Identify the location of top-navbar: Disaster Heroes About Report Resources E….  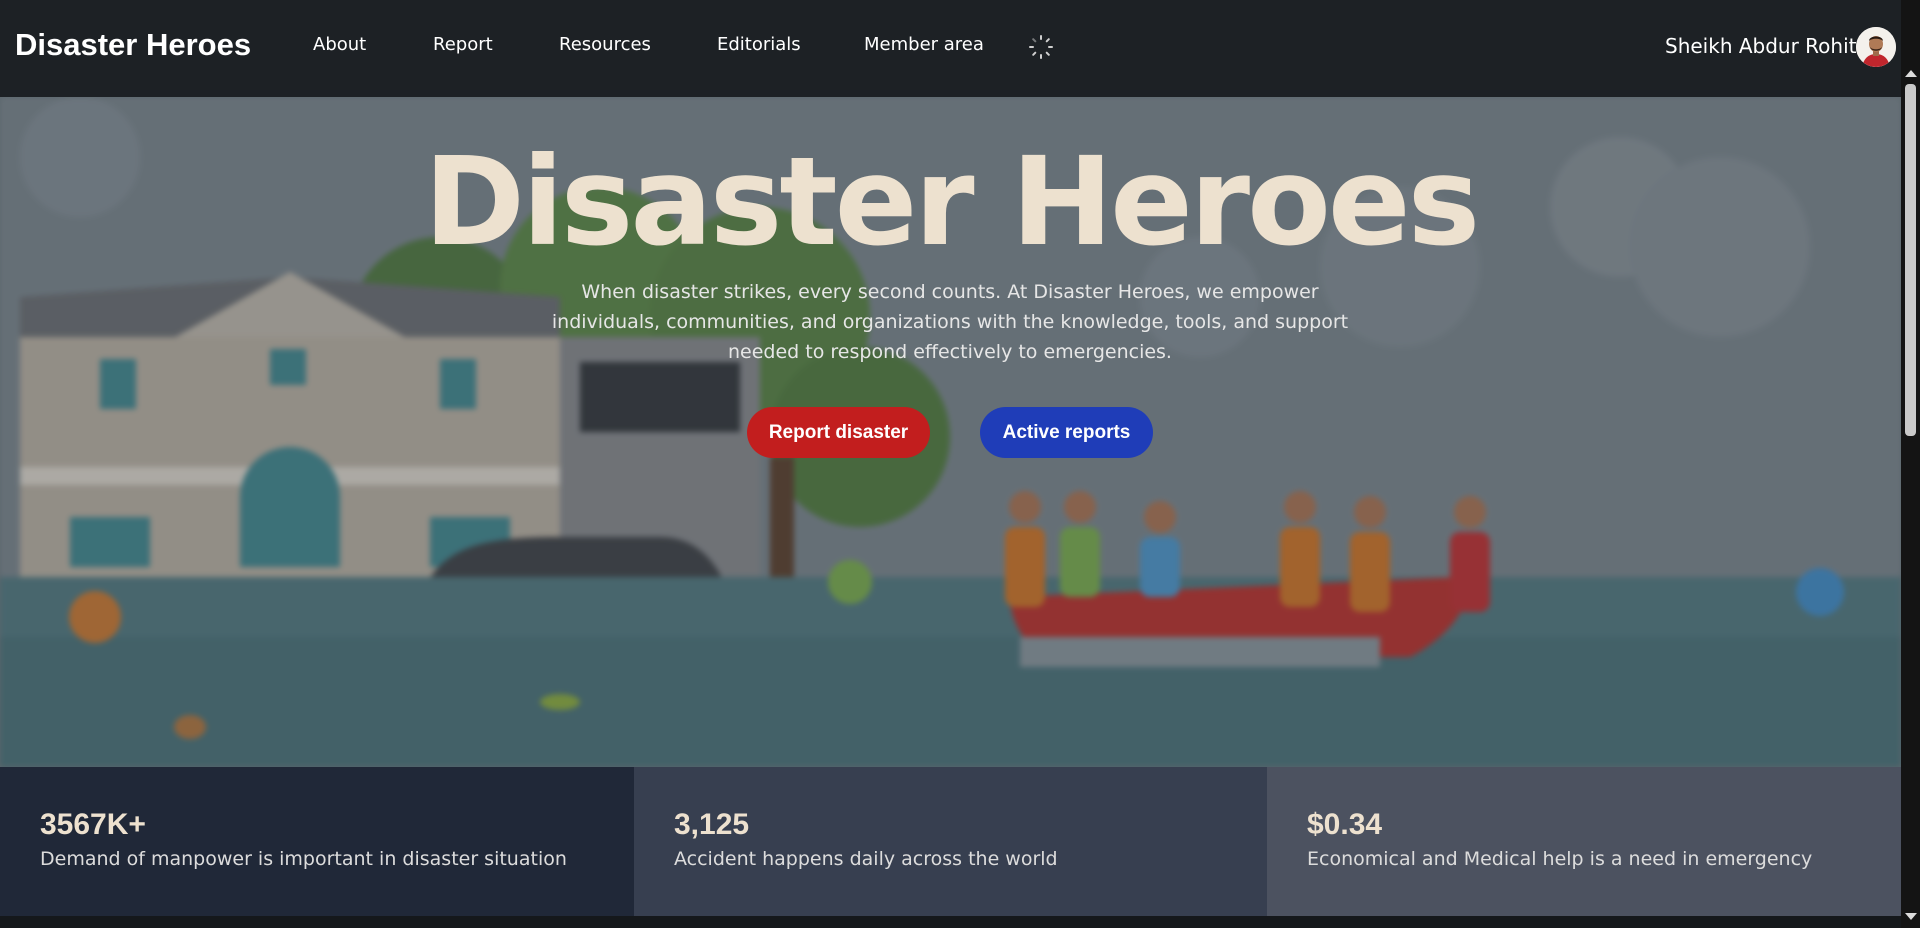
(950, 48).